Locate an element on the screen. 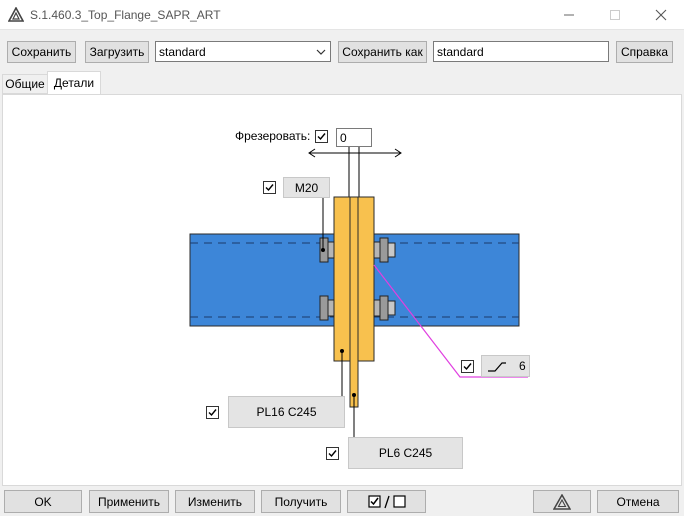 The height and width of the screenshot is (516, 684). window-title: S.1.460.3_Top_Flange_SAPR_ART is located at coordinates (125, 15).